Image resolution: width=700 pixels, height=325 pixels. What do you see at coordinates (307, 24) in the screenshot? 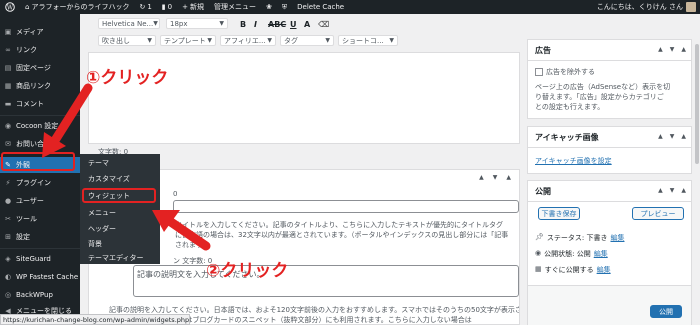
I see `text-color-button: A` at bounding box center [307, 24].